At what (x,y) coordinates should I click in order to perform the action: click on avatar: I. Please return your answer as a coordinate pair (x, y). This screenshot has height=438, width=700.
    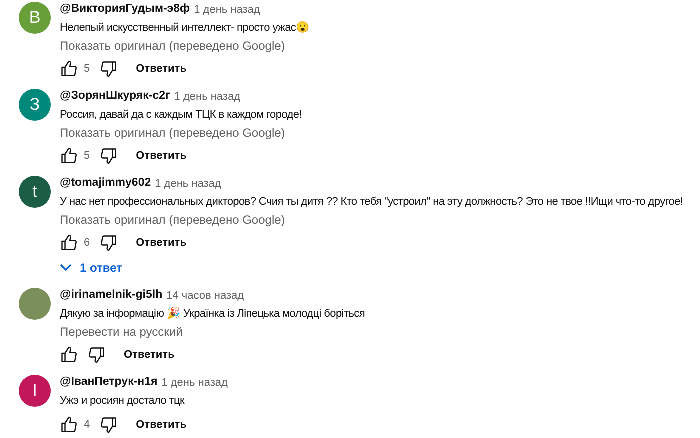
    Looking at the image, I should click on (35, 391).